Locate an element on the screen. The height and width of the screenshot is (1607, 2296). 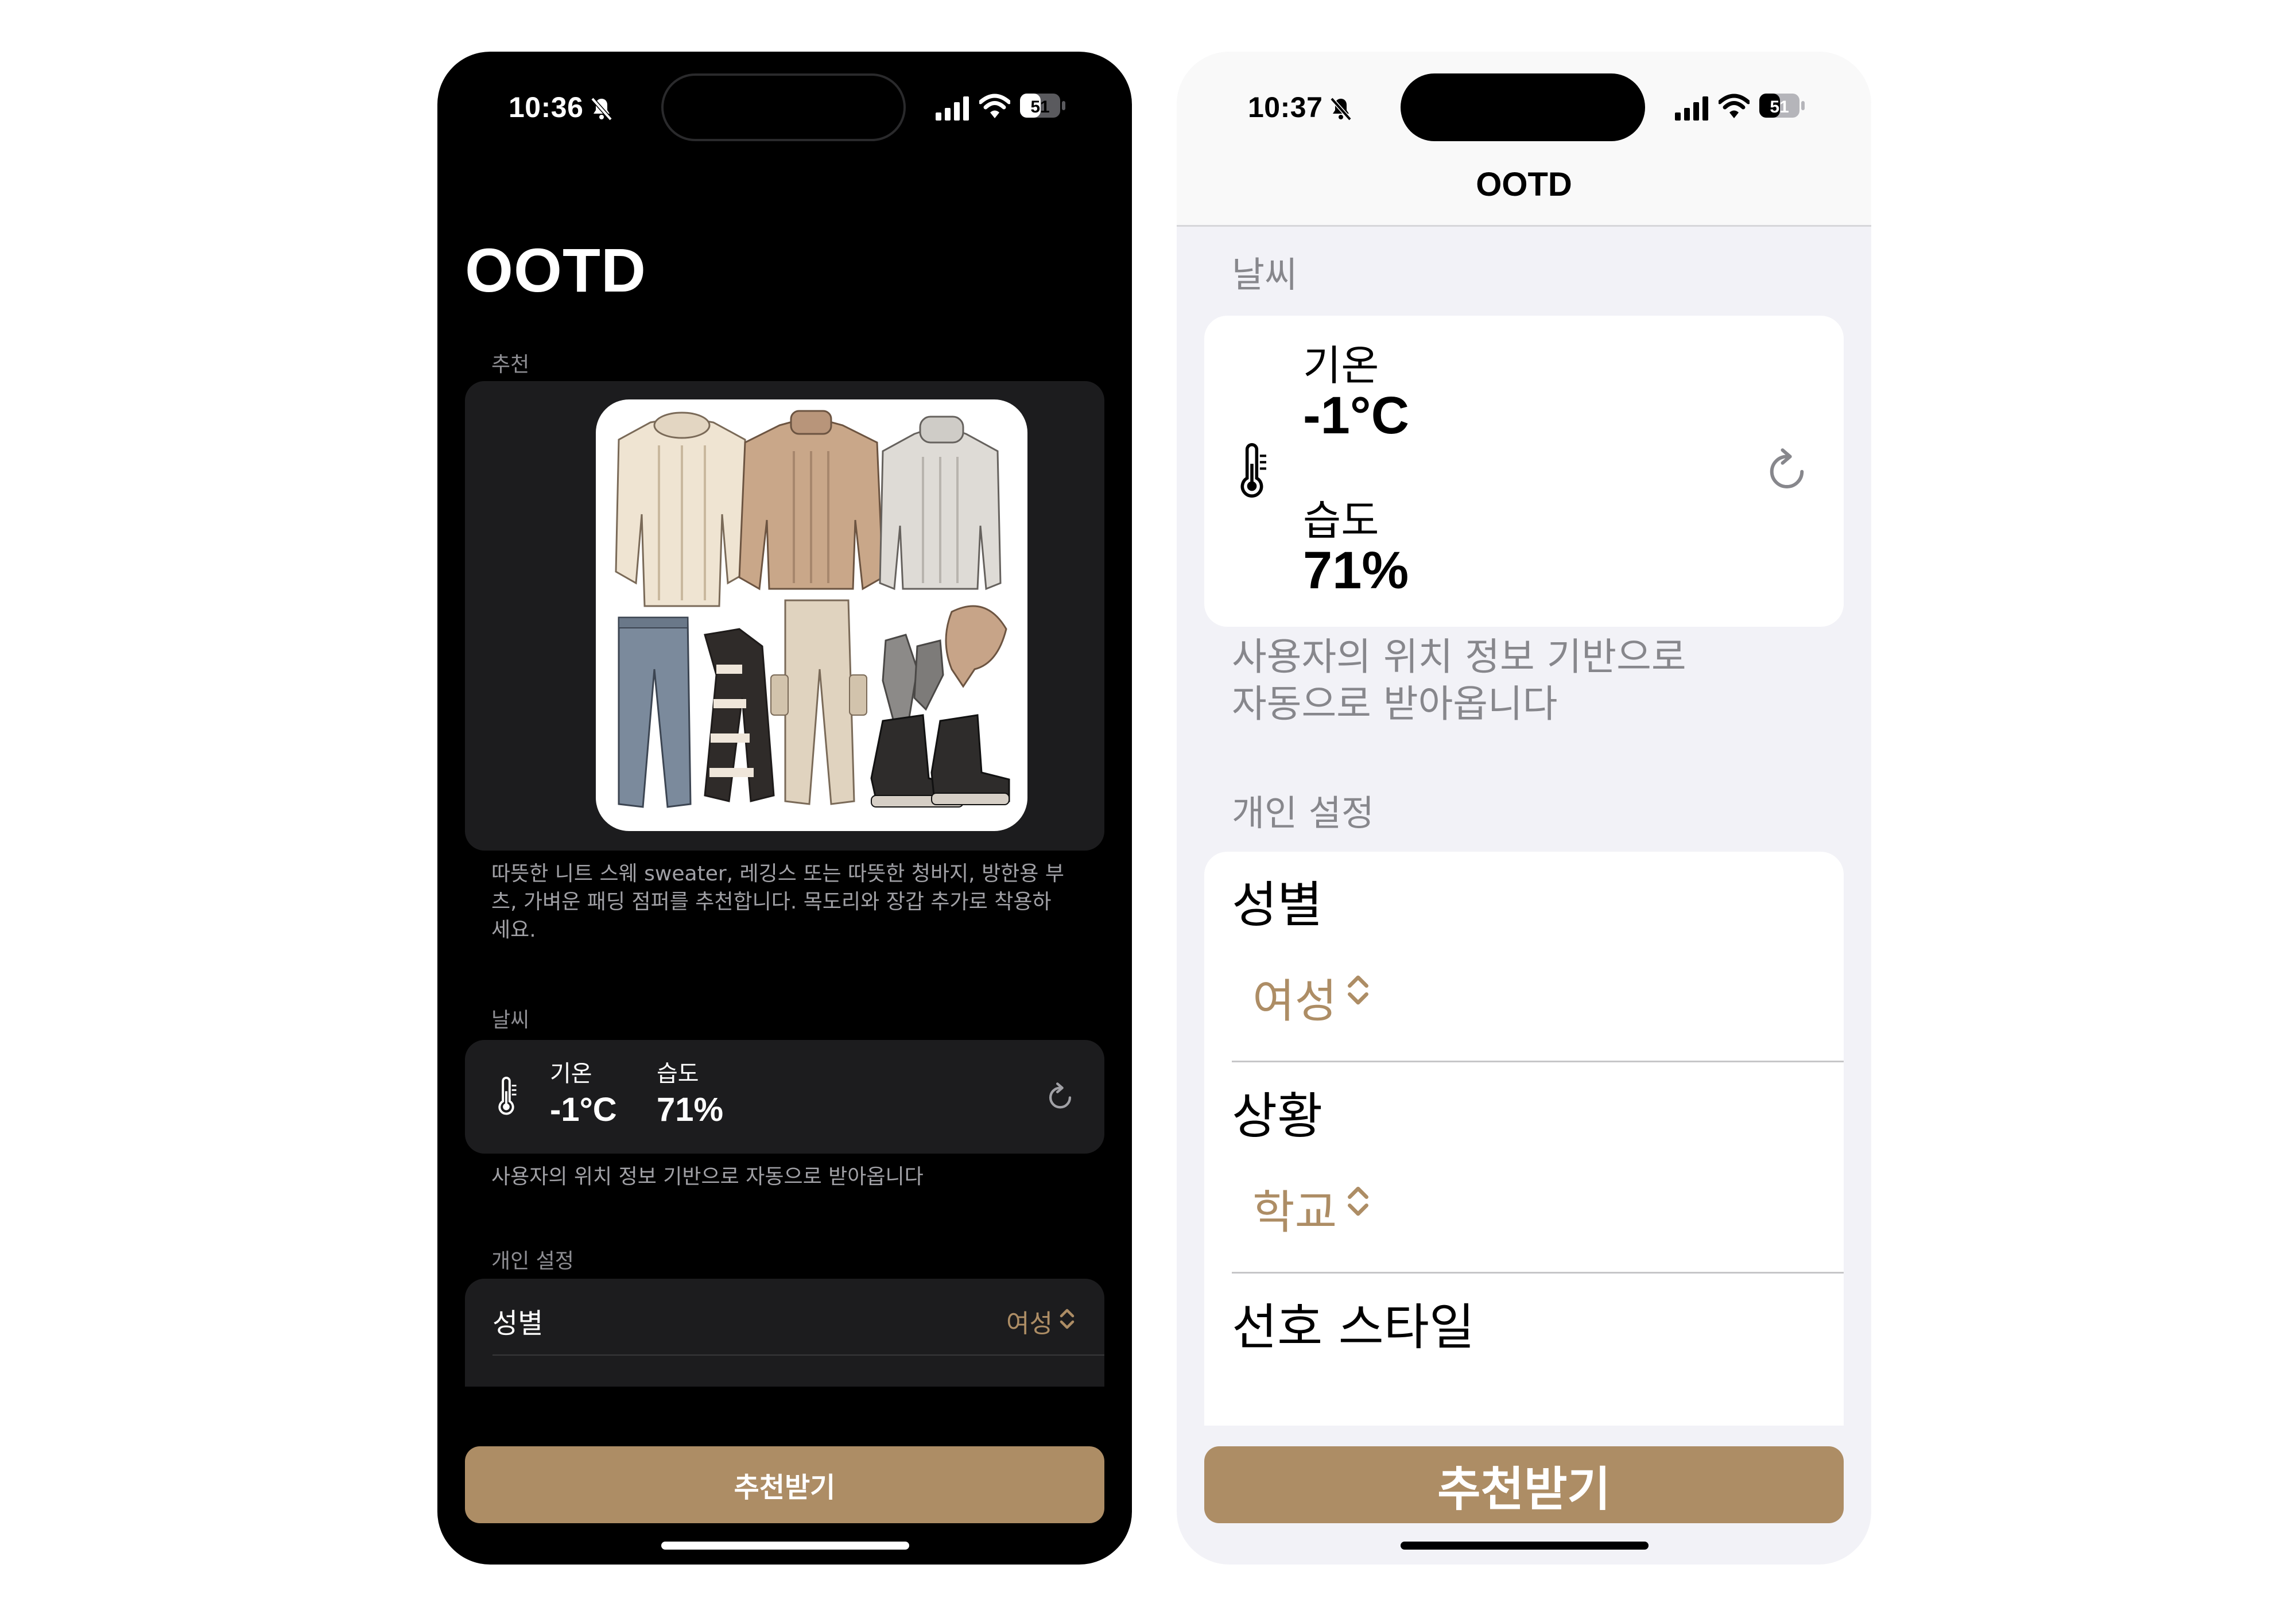
navigation-bar: 10:37 51 OOTD is located at coordinates (1524, 139).